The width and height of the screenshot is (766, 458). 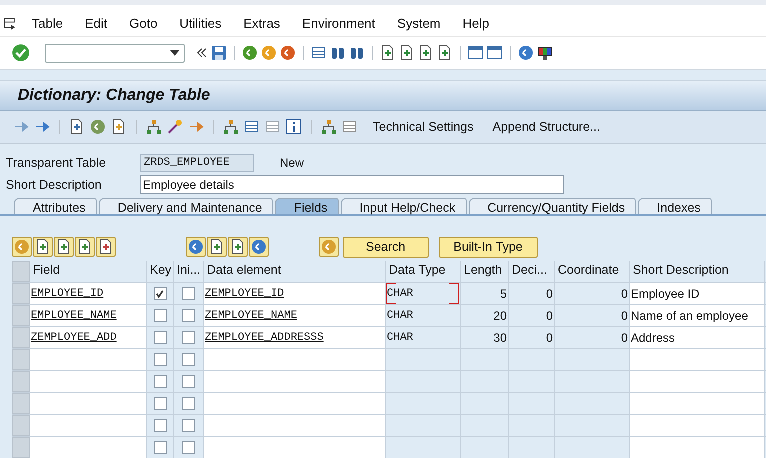 I want to click on column-header: Key, so click(x=160, y=271).